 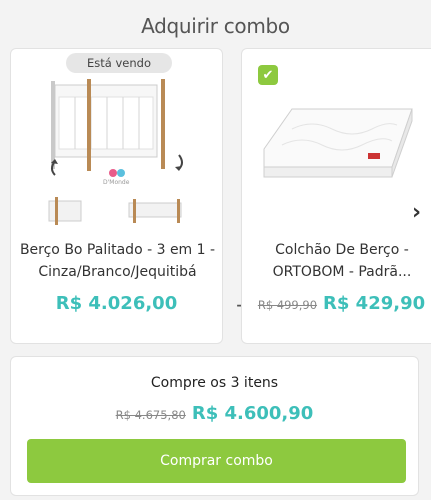 What do you see at coordinates (115, 152) in the screenshot?
I see `crib-image` at bounding box center [115, 152].